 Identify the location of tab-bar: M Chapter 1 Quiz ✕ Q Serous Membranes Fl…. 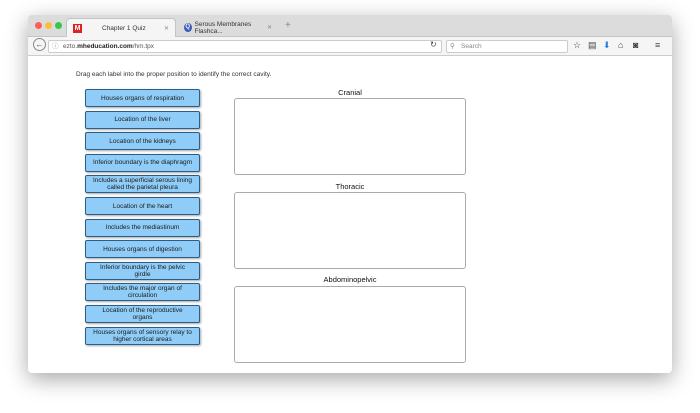
(350, 26).